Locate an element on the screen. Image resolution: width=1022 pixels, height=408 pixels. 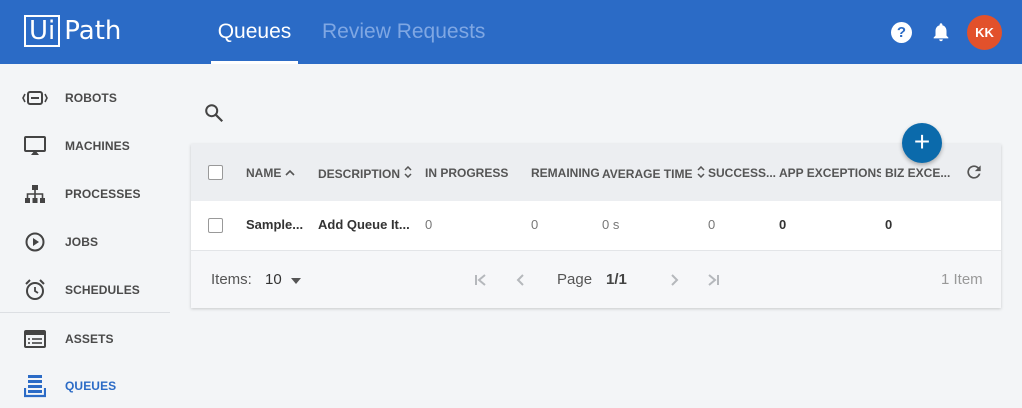
sidebar-item-assets: ASSETS is located at coordinates (85, 339).